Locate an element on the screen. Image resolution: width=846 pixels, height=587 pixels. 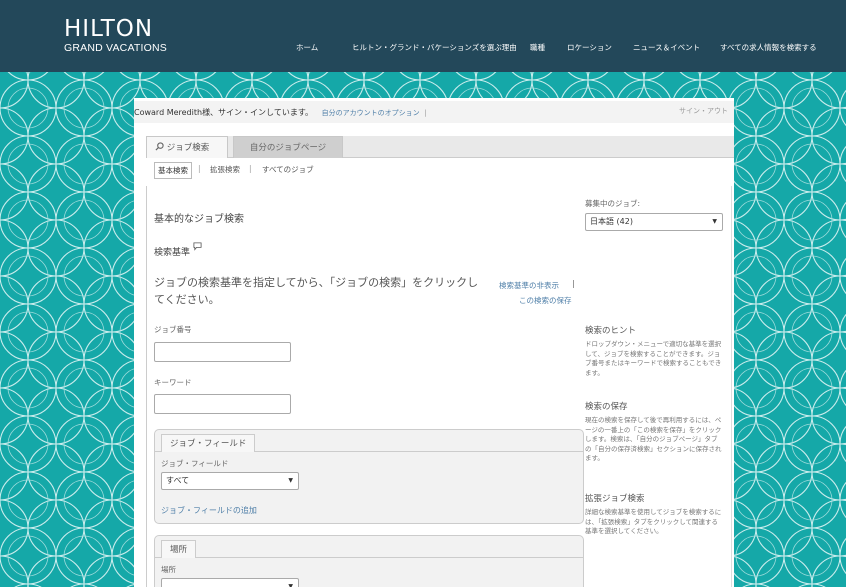
location-panel-tab: 場所 is located at coordinates (179, 549).